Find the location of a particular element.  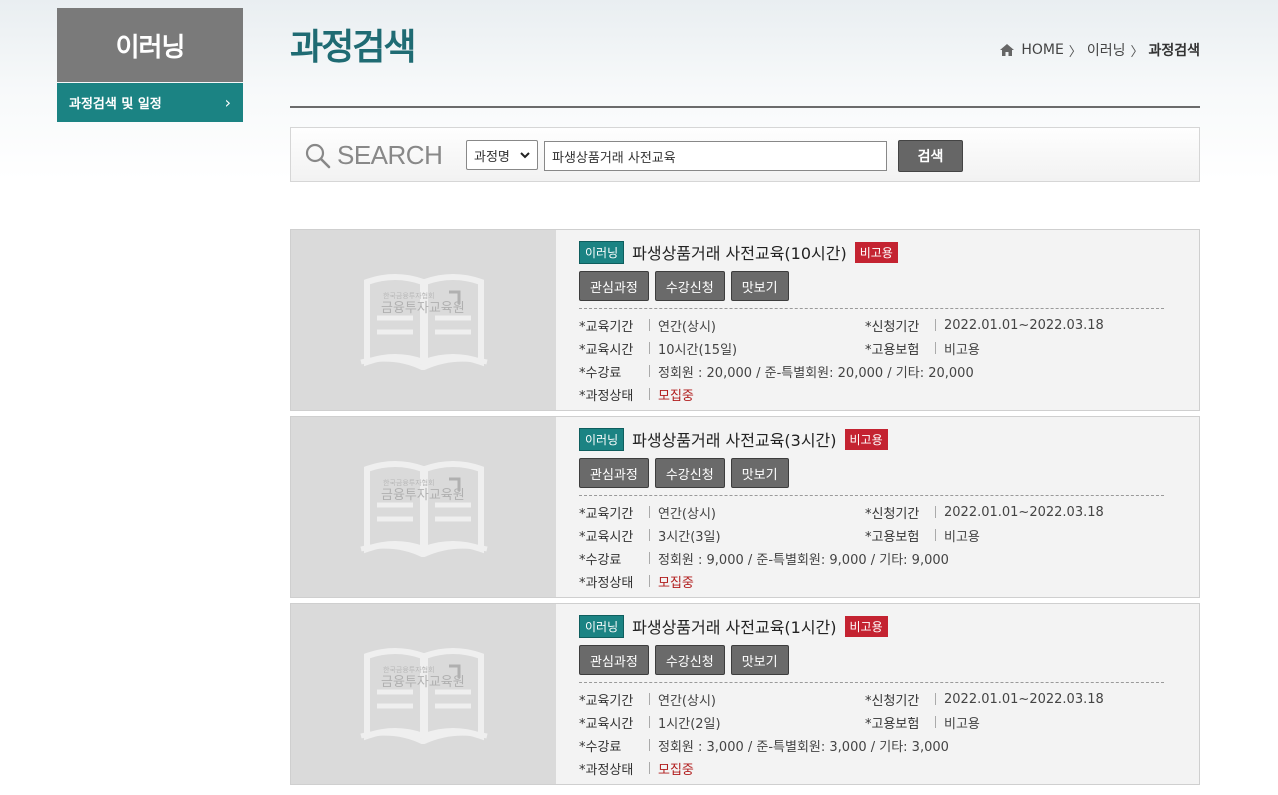

search-icon is located at coordinates (318, 155).